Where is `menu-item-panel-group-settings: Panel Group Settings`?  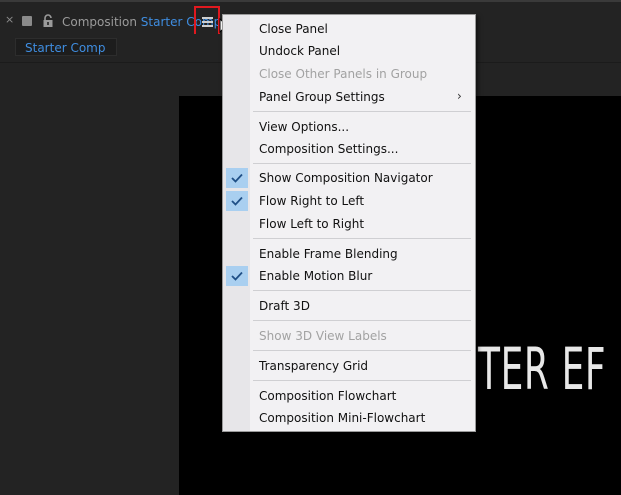 menu-item-panel-group-settings: Panel Group Settings is located at coordinates (322, 97).